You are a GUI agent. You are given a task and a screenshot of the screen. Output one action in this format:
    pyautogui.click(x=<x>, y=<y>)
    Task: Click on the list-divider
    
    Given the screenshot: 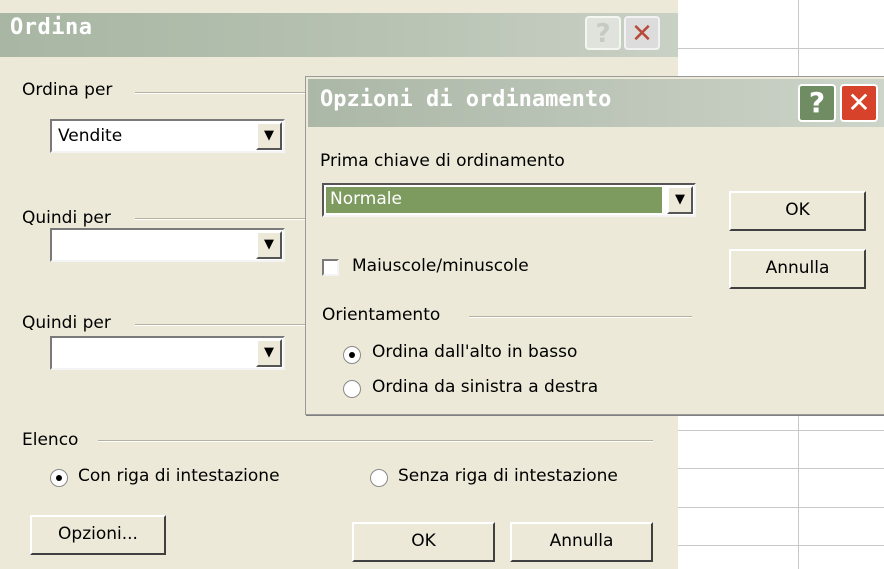 What is the action you would take?
    pyautogui.click(x=375, y=441)
    